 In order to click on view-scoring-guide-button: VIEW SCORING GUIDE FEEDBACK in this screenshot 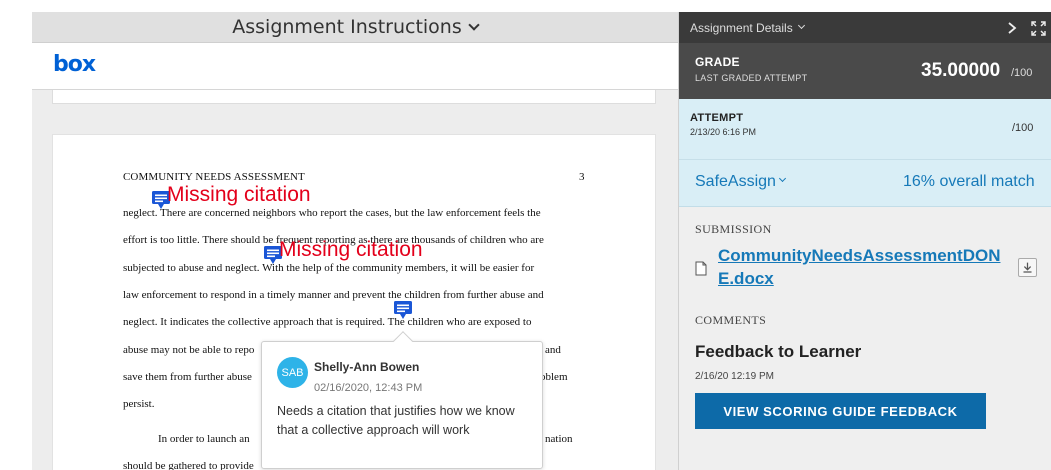, I will do `click(840, 411)`.